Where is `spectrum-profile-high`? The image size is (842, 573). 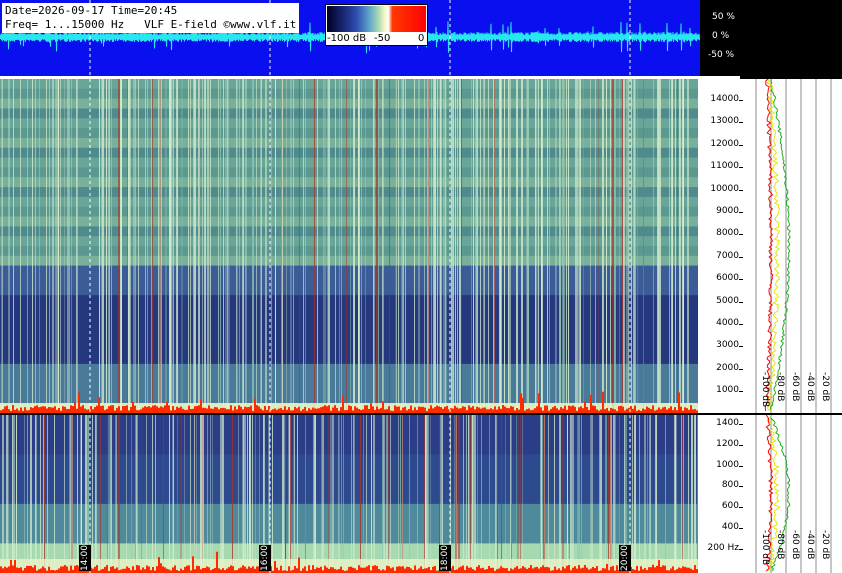
spectrum-profile-high is located at coordinates (792, 246).